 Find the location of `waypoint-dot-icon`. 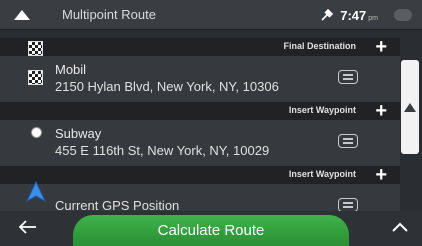

waypoint-dot-icon is located at coordinates (36, 132).